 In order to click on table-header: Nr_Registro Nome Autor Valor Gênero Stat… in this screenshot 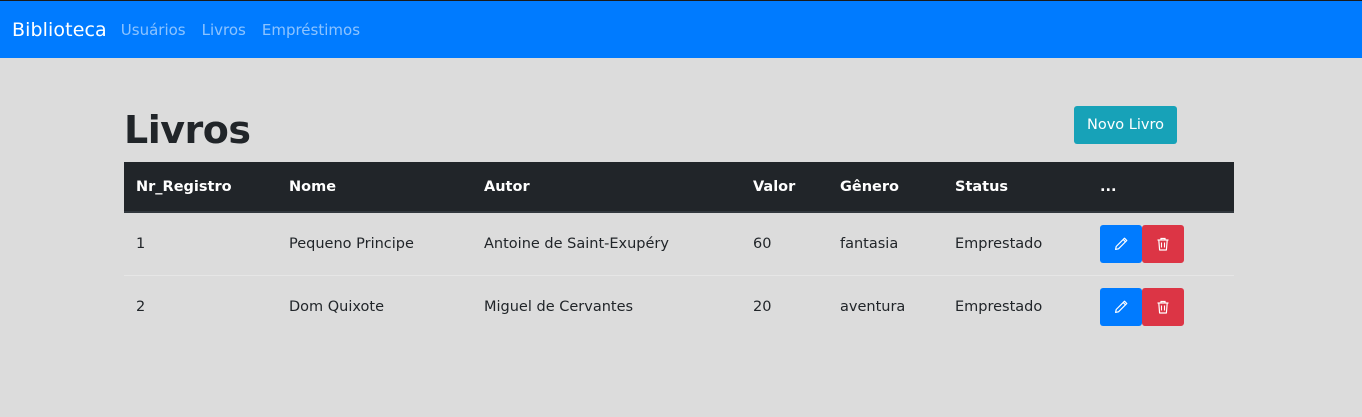, I will do `click(679, 187)`.